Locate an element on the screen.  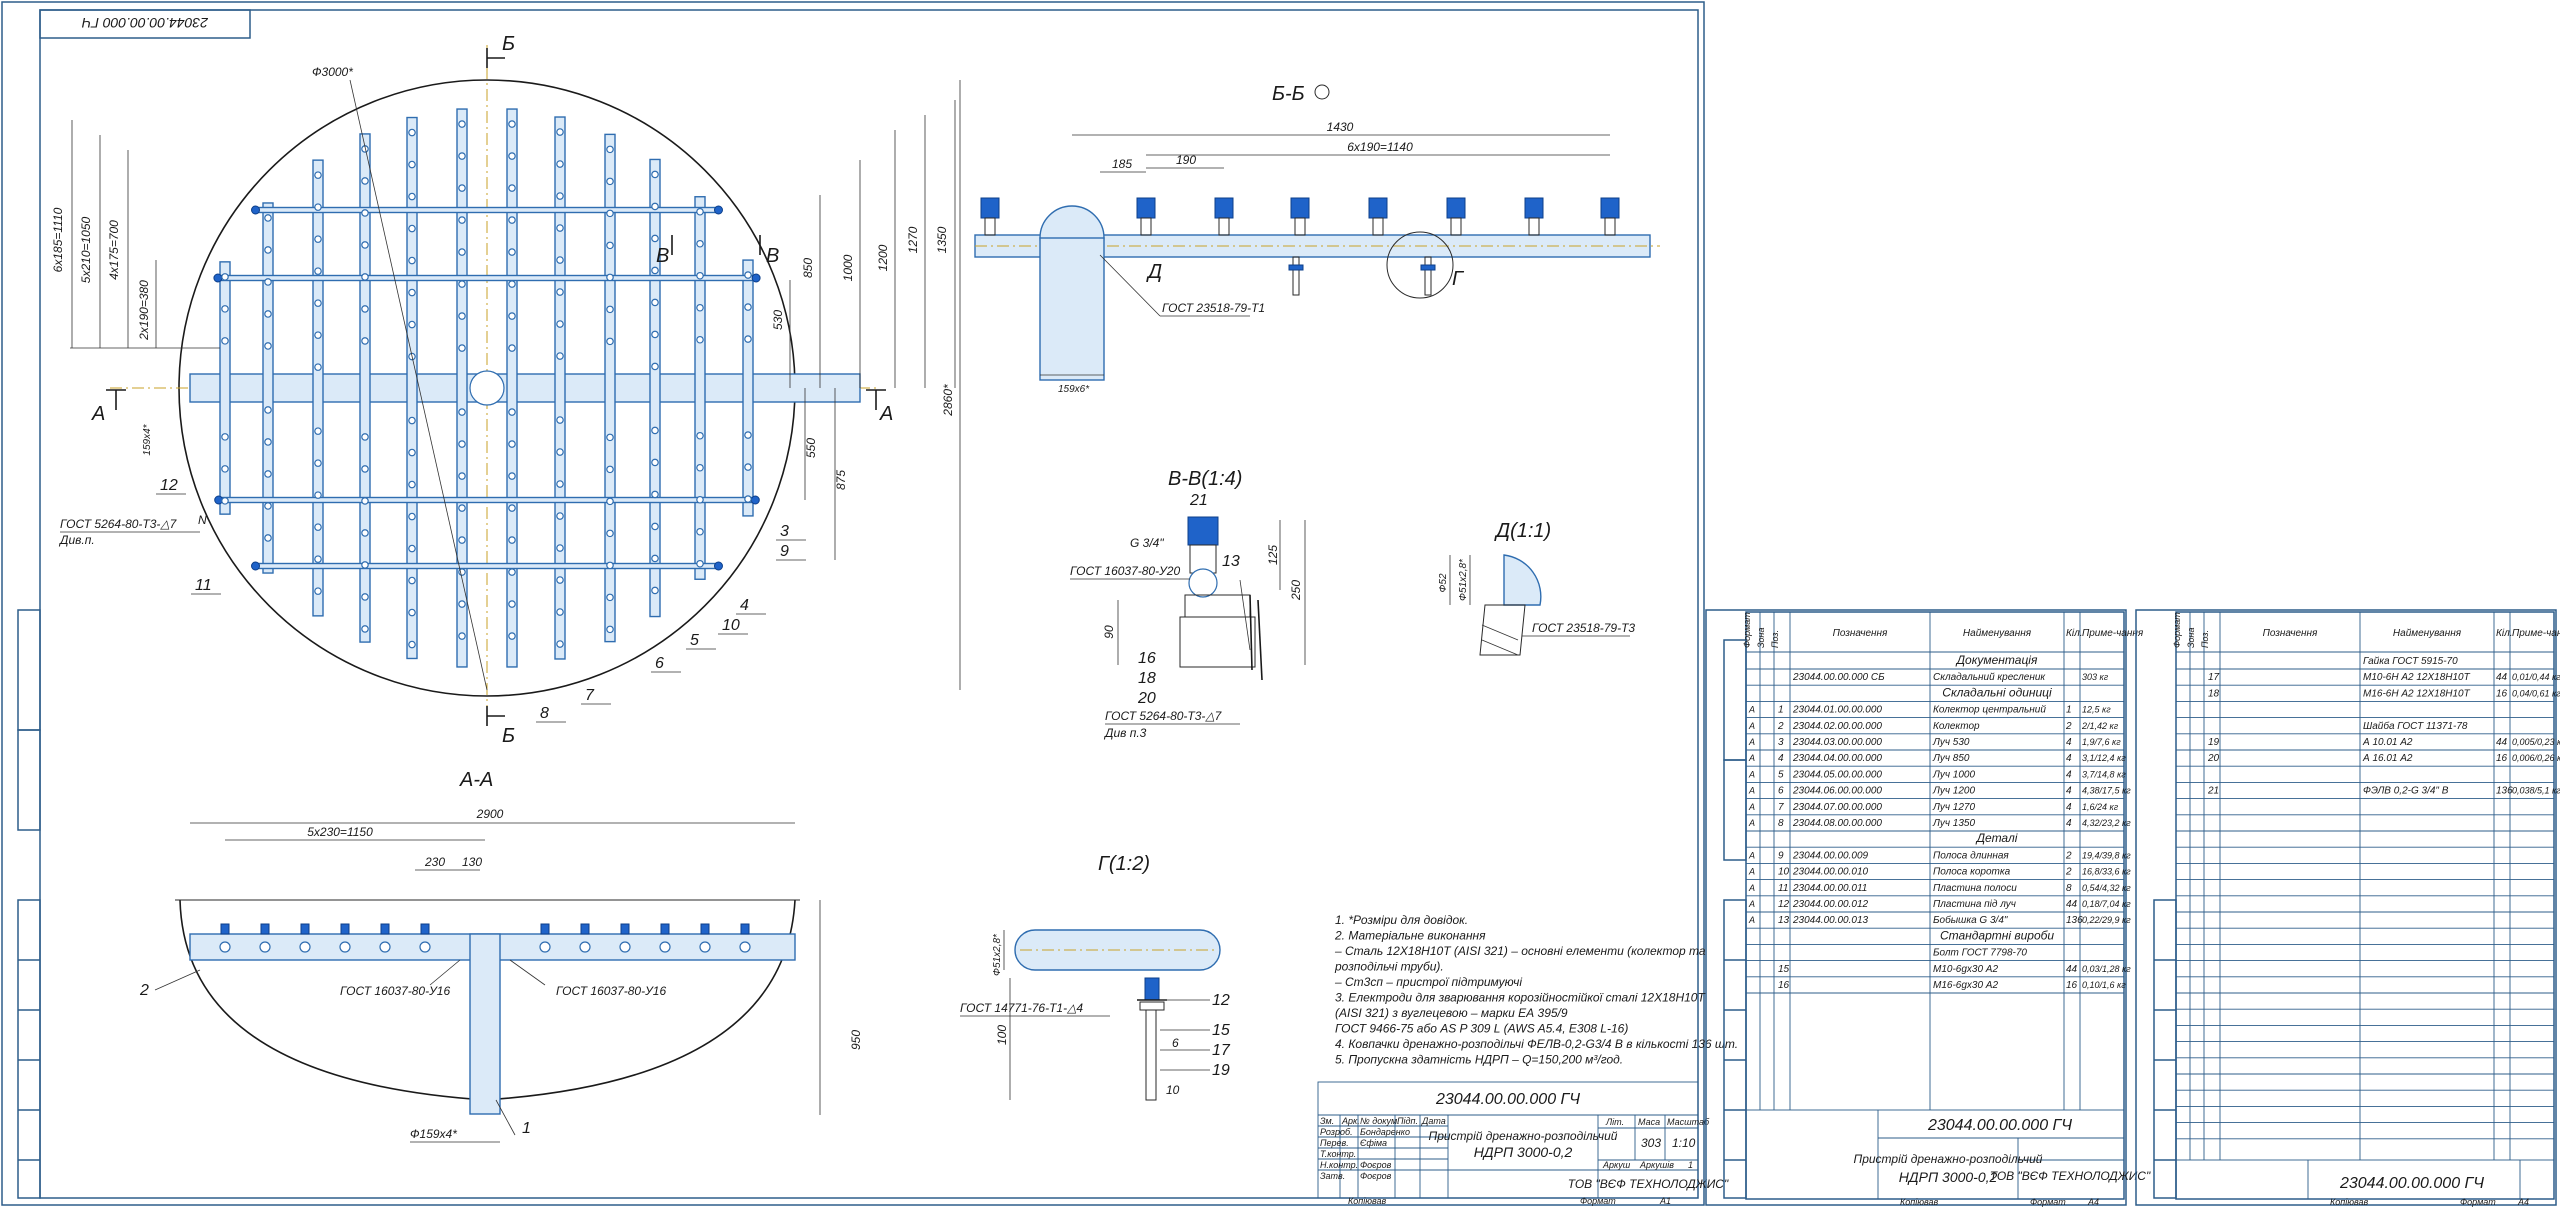
weld-note-main: Див.п. is located at coordinates (76, 540).